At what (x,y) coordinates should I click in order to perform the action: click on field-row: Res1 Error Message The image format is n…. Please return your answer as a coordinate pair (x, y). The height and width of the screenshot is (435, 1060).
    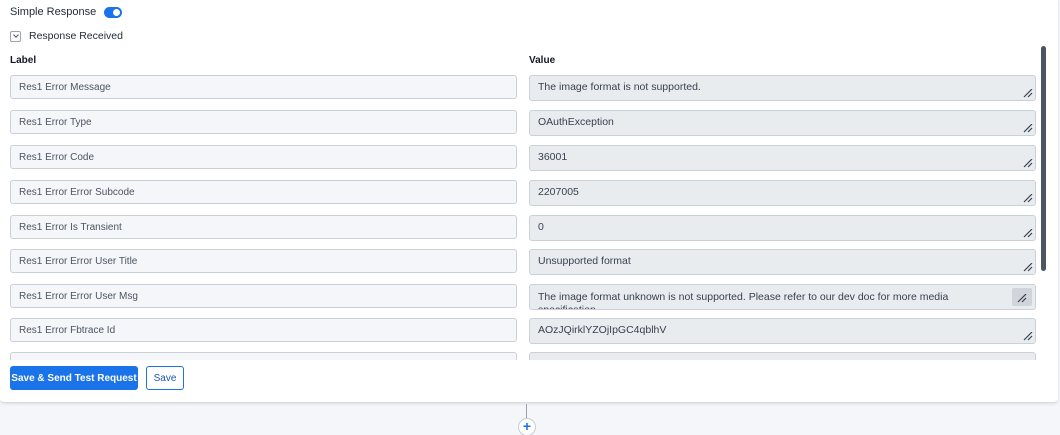
    Looking at the image, I should click on (520, 88).